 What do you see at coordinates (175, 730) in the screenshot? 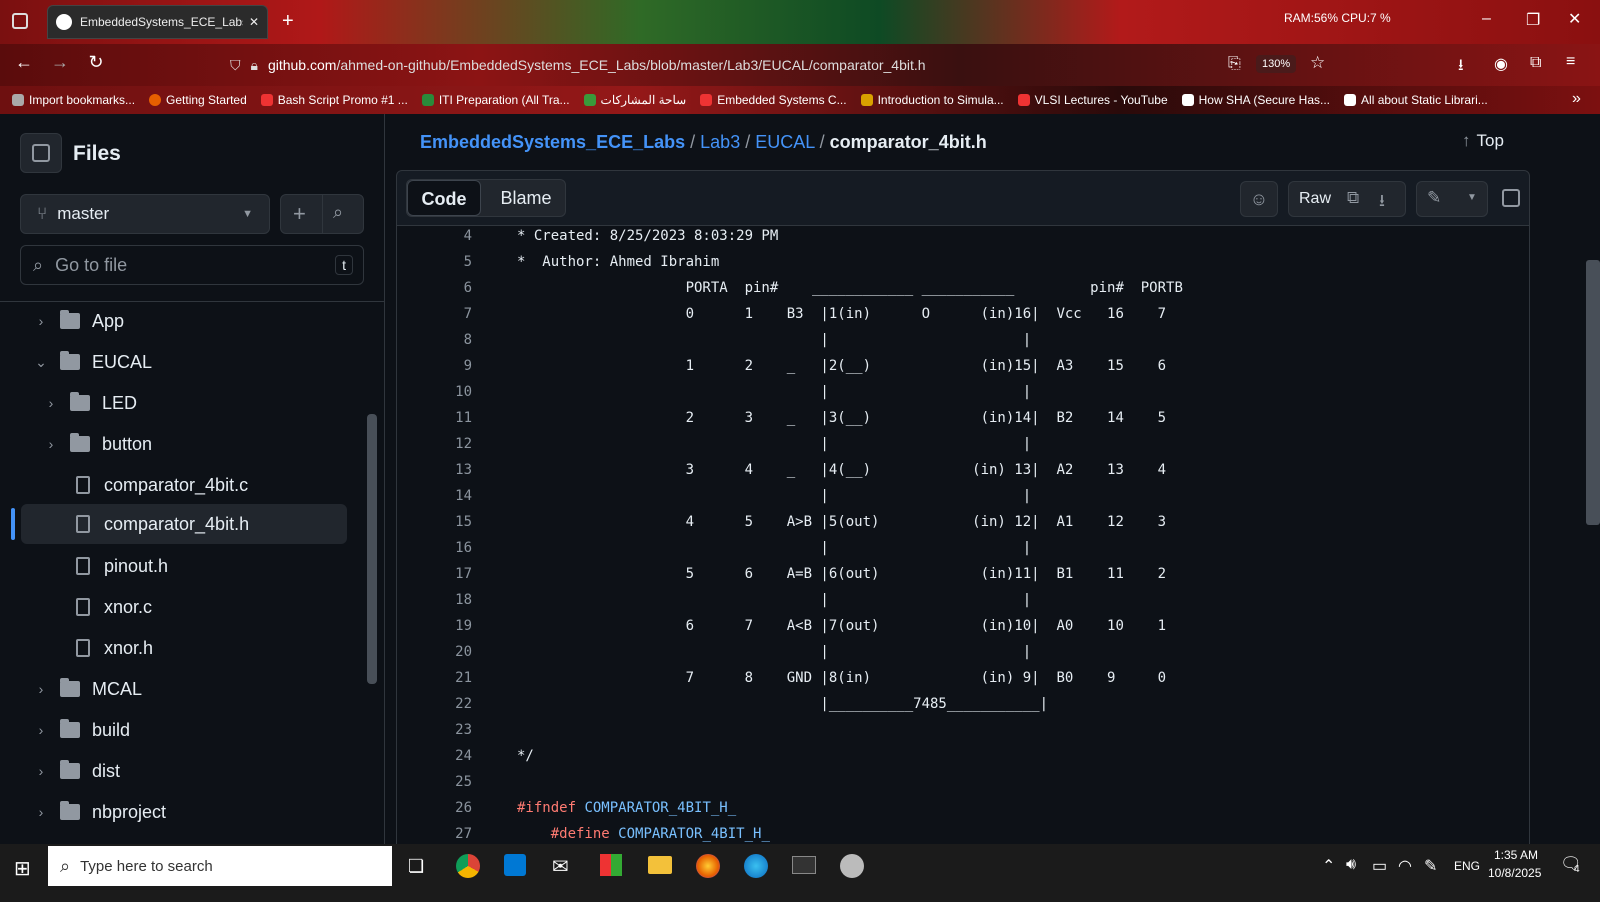
I see `tree-folder-build: › build` at bounding box center [175, 730].